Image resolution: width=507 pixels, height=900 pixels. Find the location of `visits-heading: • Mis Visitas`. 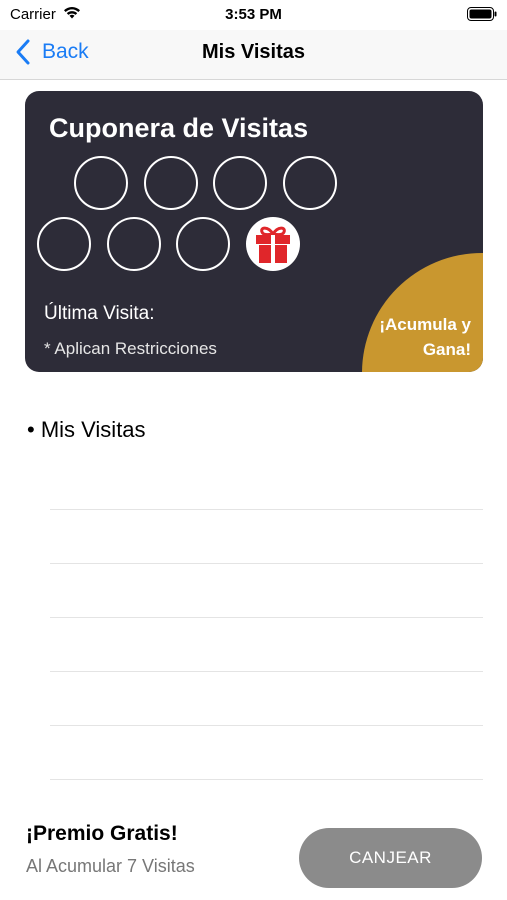

visits-heading: • Mis Visitas is located at coordinates (86, 429).